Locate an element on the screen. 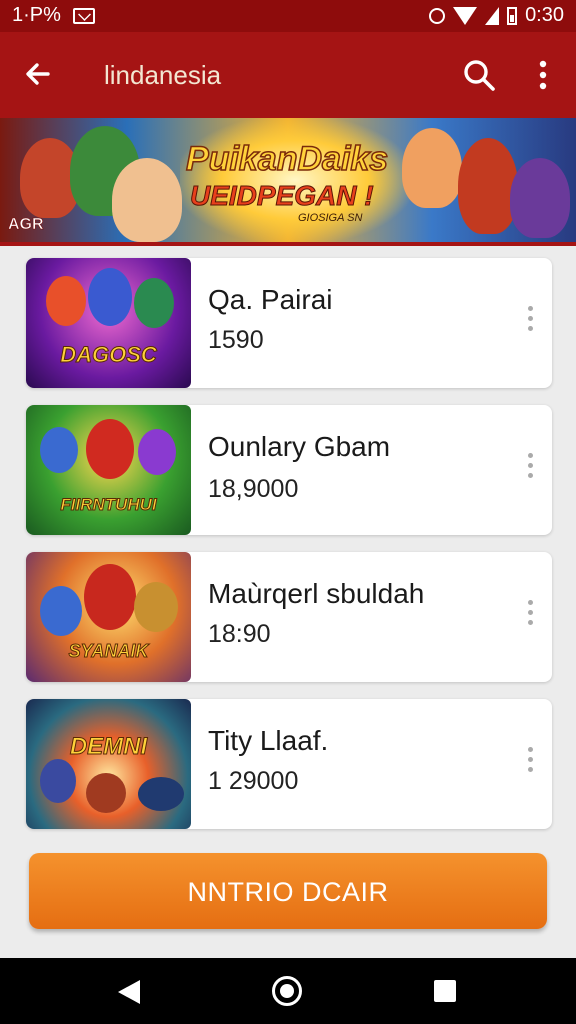  wifi-icon is located at coordinates (465, 15).